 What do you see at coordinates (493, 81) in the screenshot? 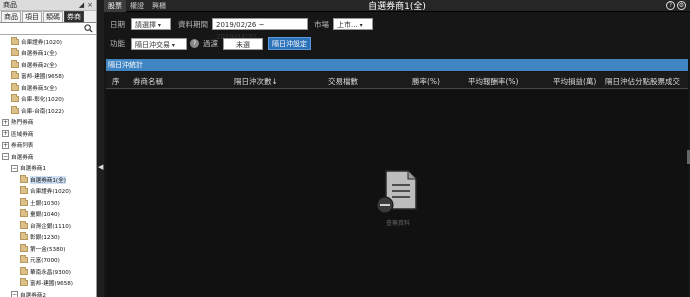
I see `col-header-avg-return: 平均報酬率(%)` at bounding box center [493, 81].